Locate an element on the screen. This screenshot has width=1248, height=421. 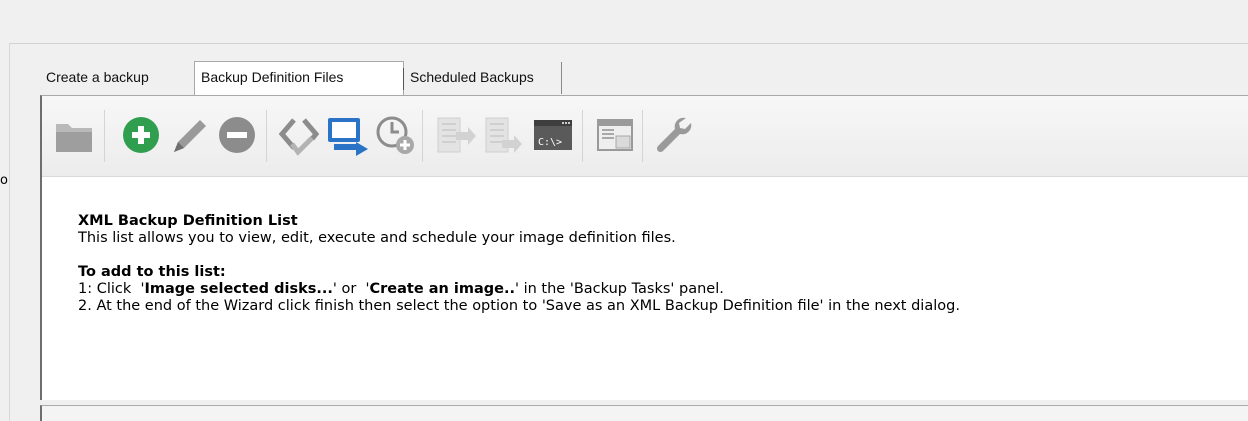
divider is located at coordinates (628, 43).